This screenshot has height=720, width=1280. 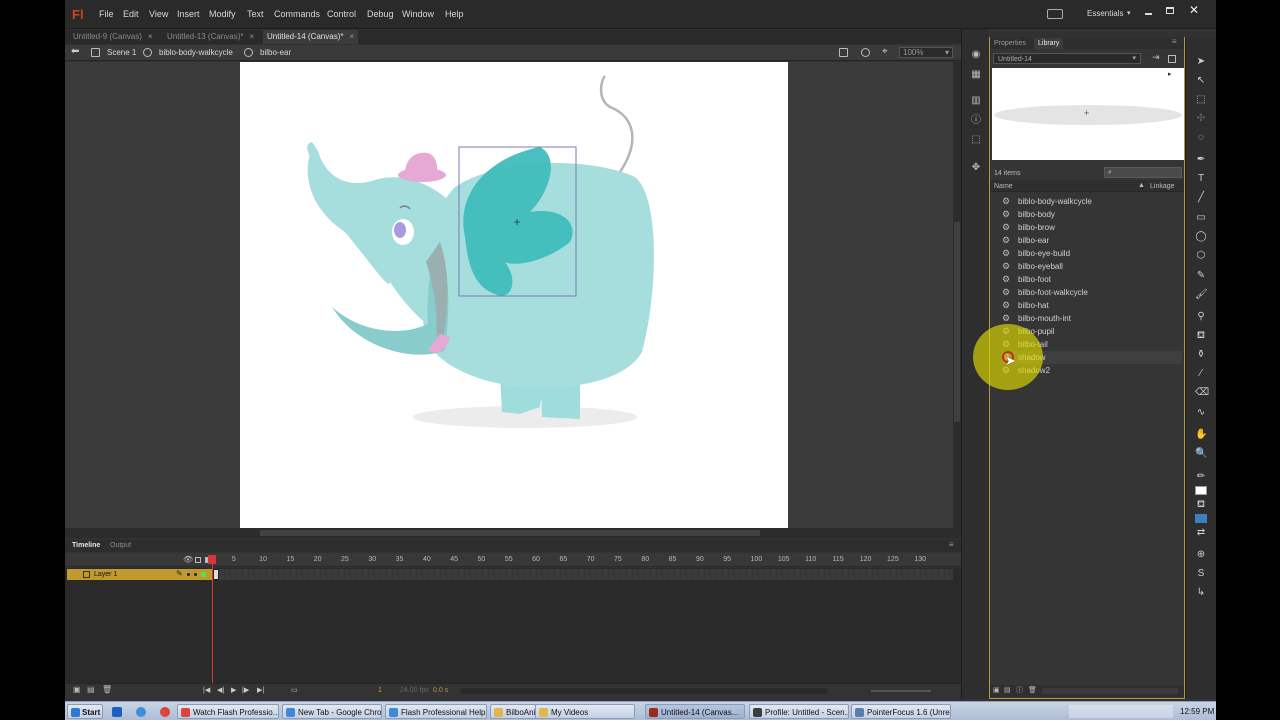 What do you see at coordinates (75, 52) in the screenshot?
I see `back-arrow-icon: ⬅` at bounding box center [75, 52].